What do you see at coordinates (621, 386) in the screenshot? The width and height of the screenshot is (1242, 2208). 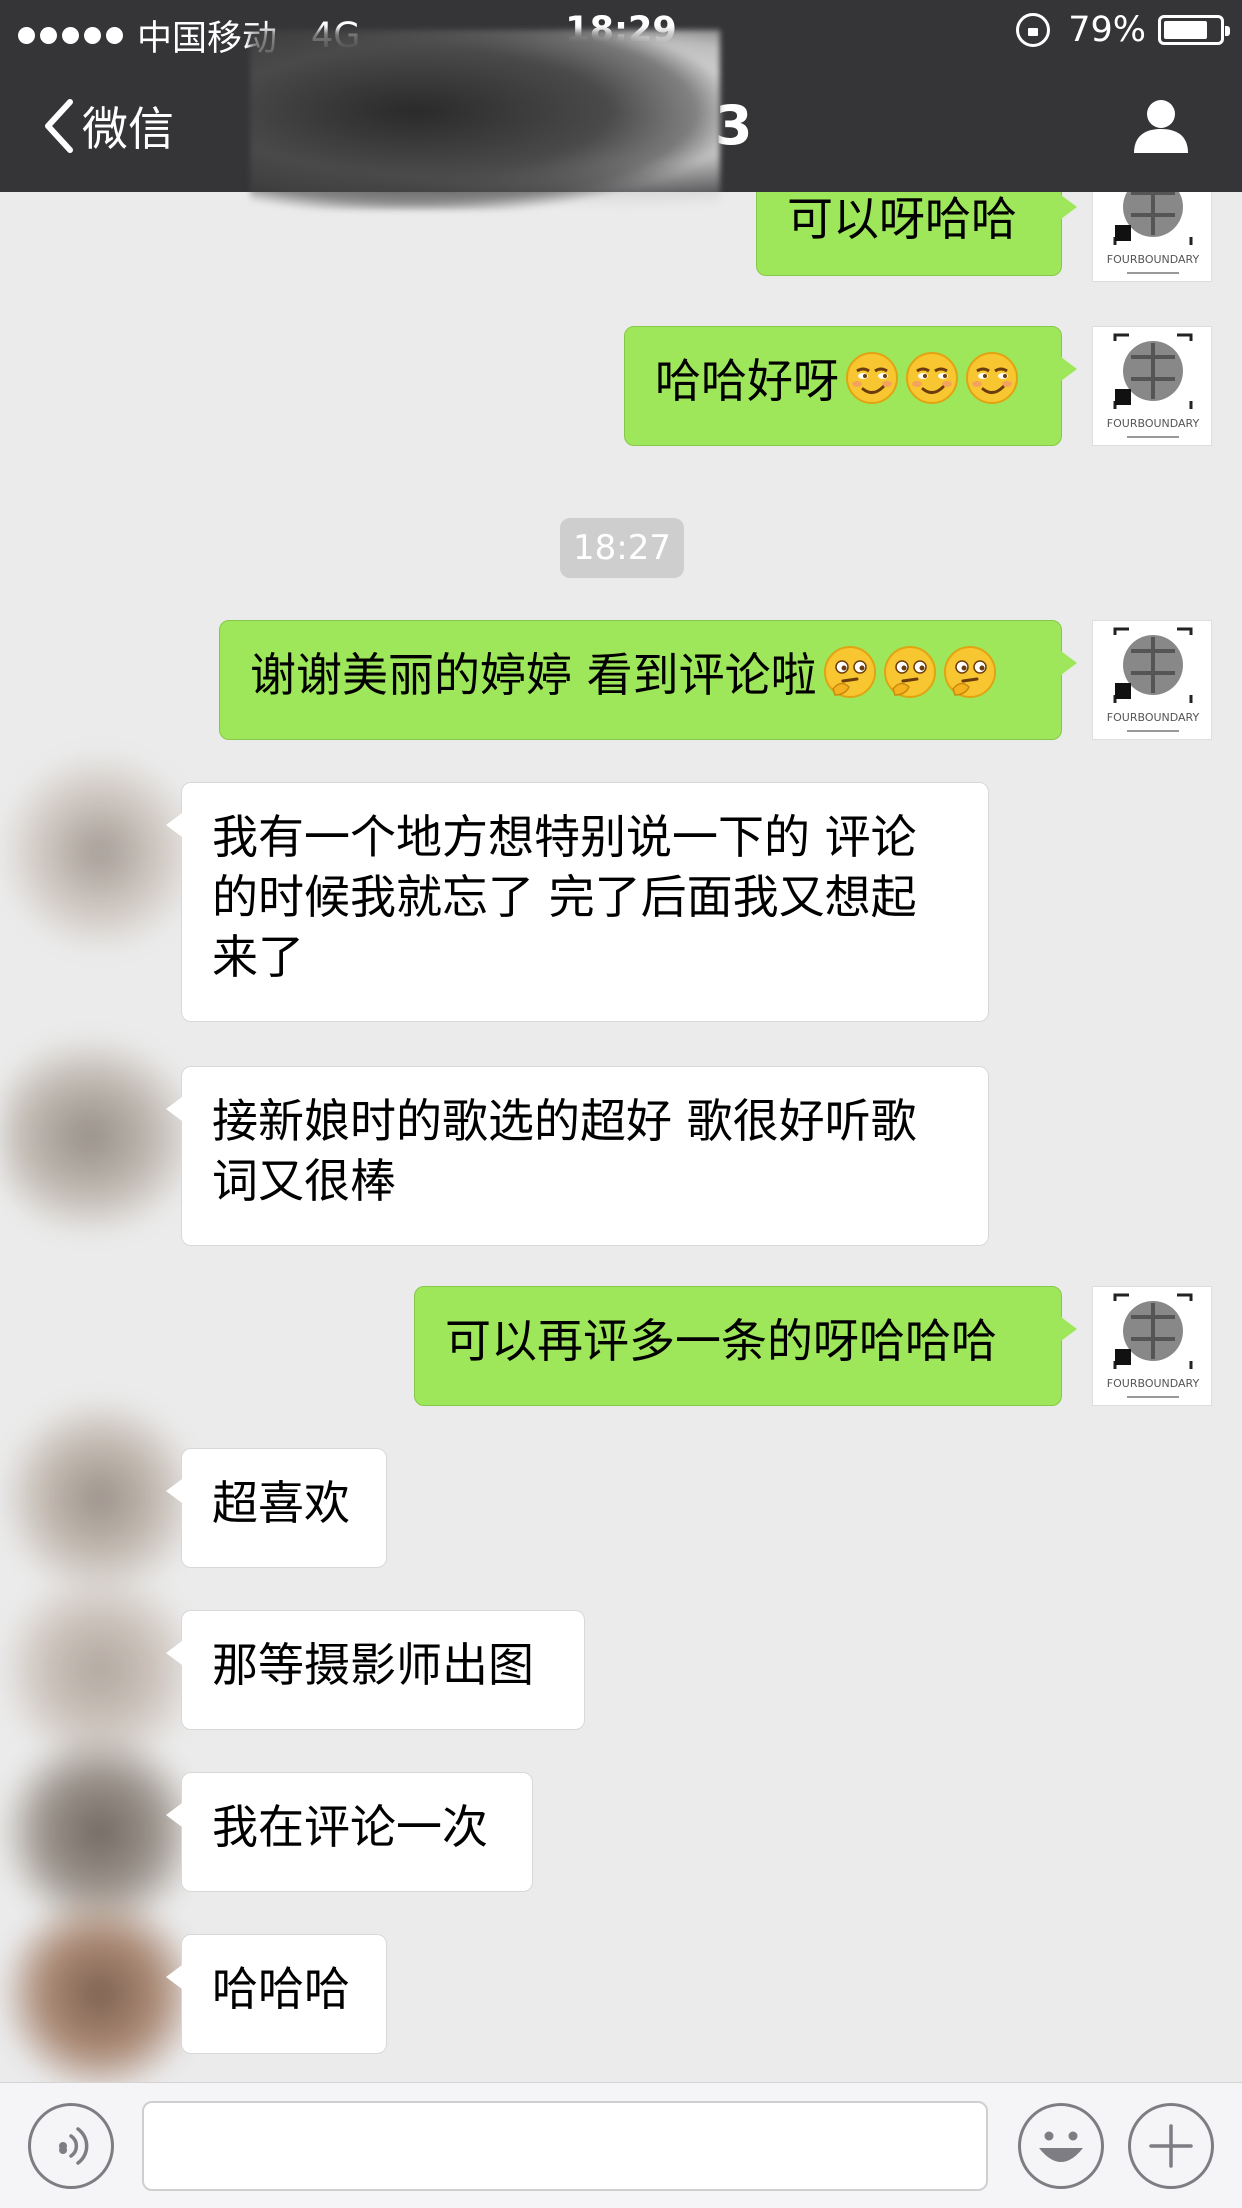 I see `message-row: 哈哈好呀 FOURBOUNDARY` at bounding box center [621, 386].